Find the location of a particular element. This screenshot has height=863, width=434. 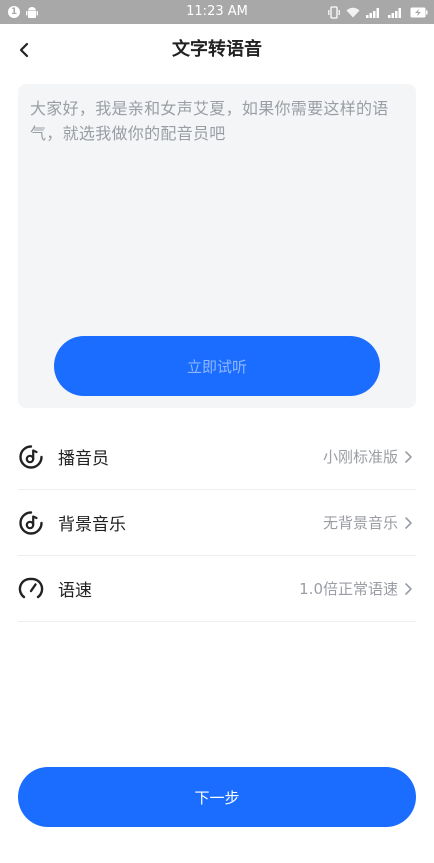

wifi-icon is located at coordinates (353, 12).